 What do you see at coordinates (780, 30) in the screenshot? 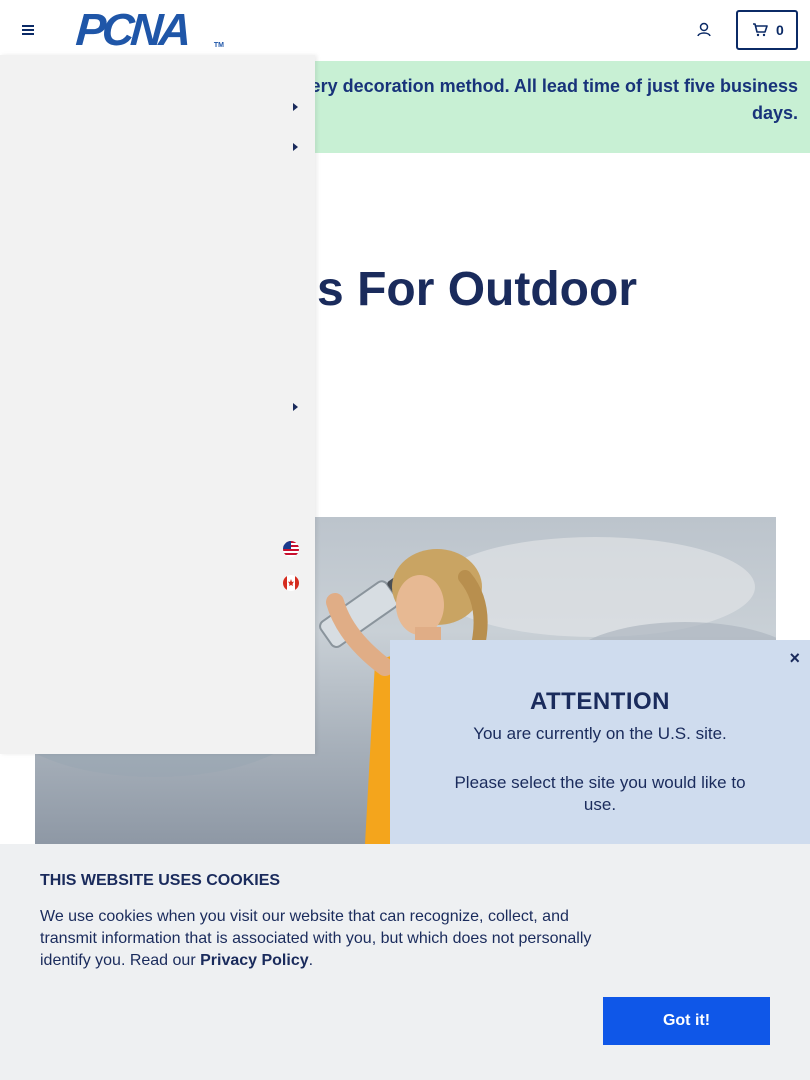
I see `cart-count: 0` at bounding box center [780, 30].